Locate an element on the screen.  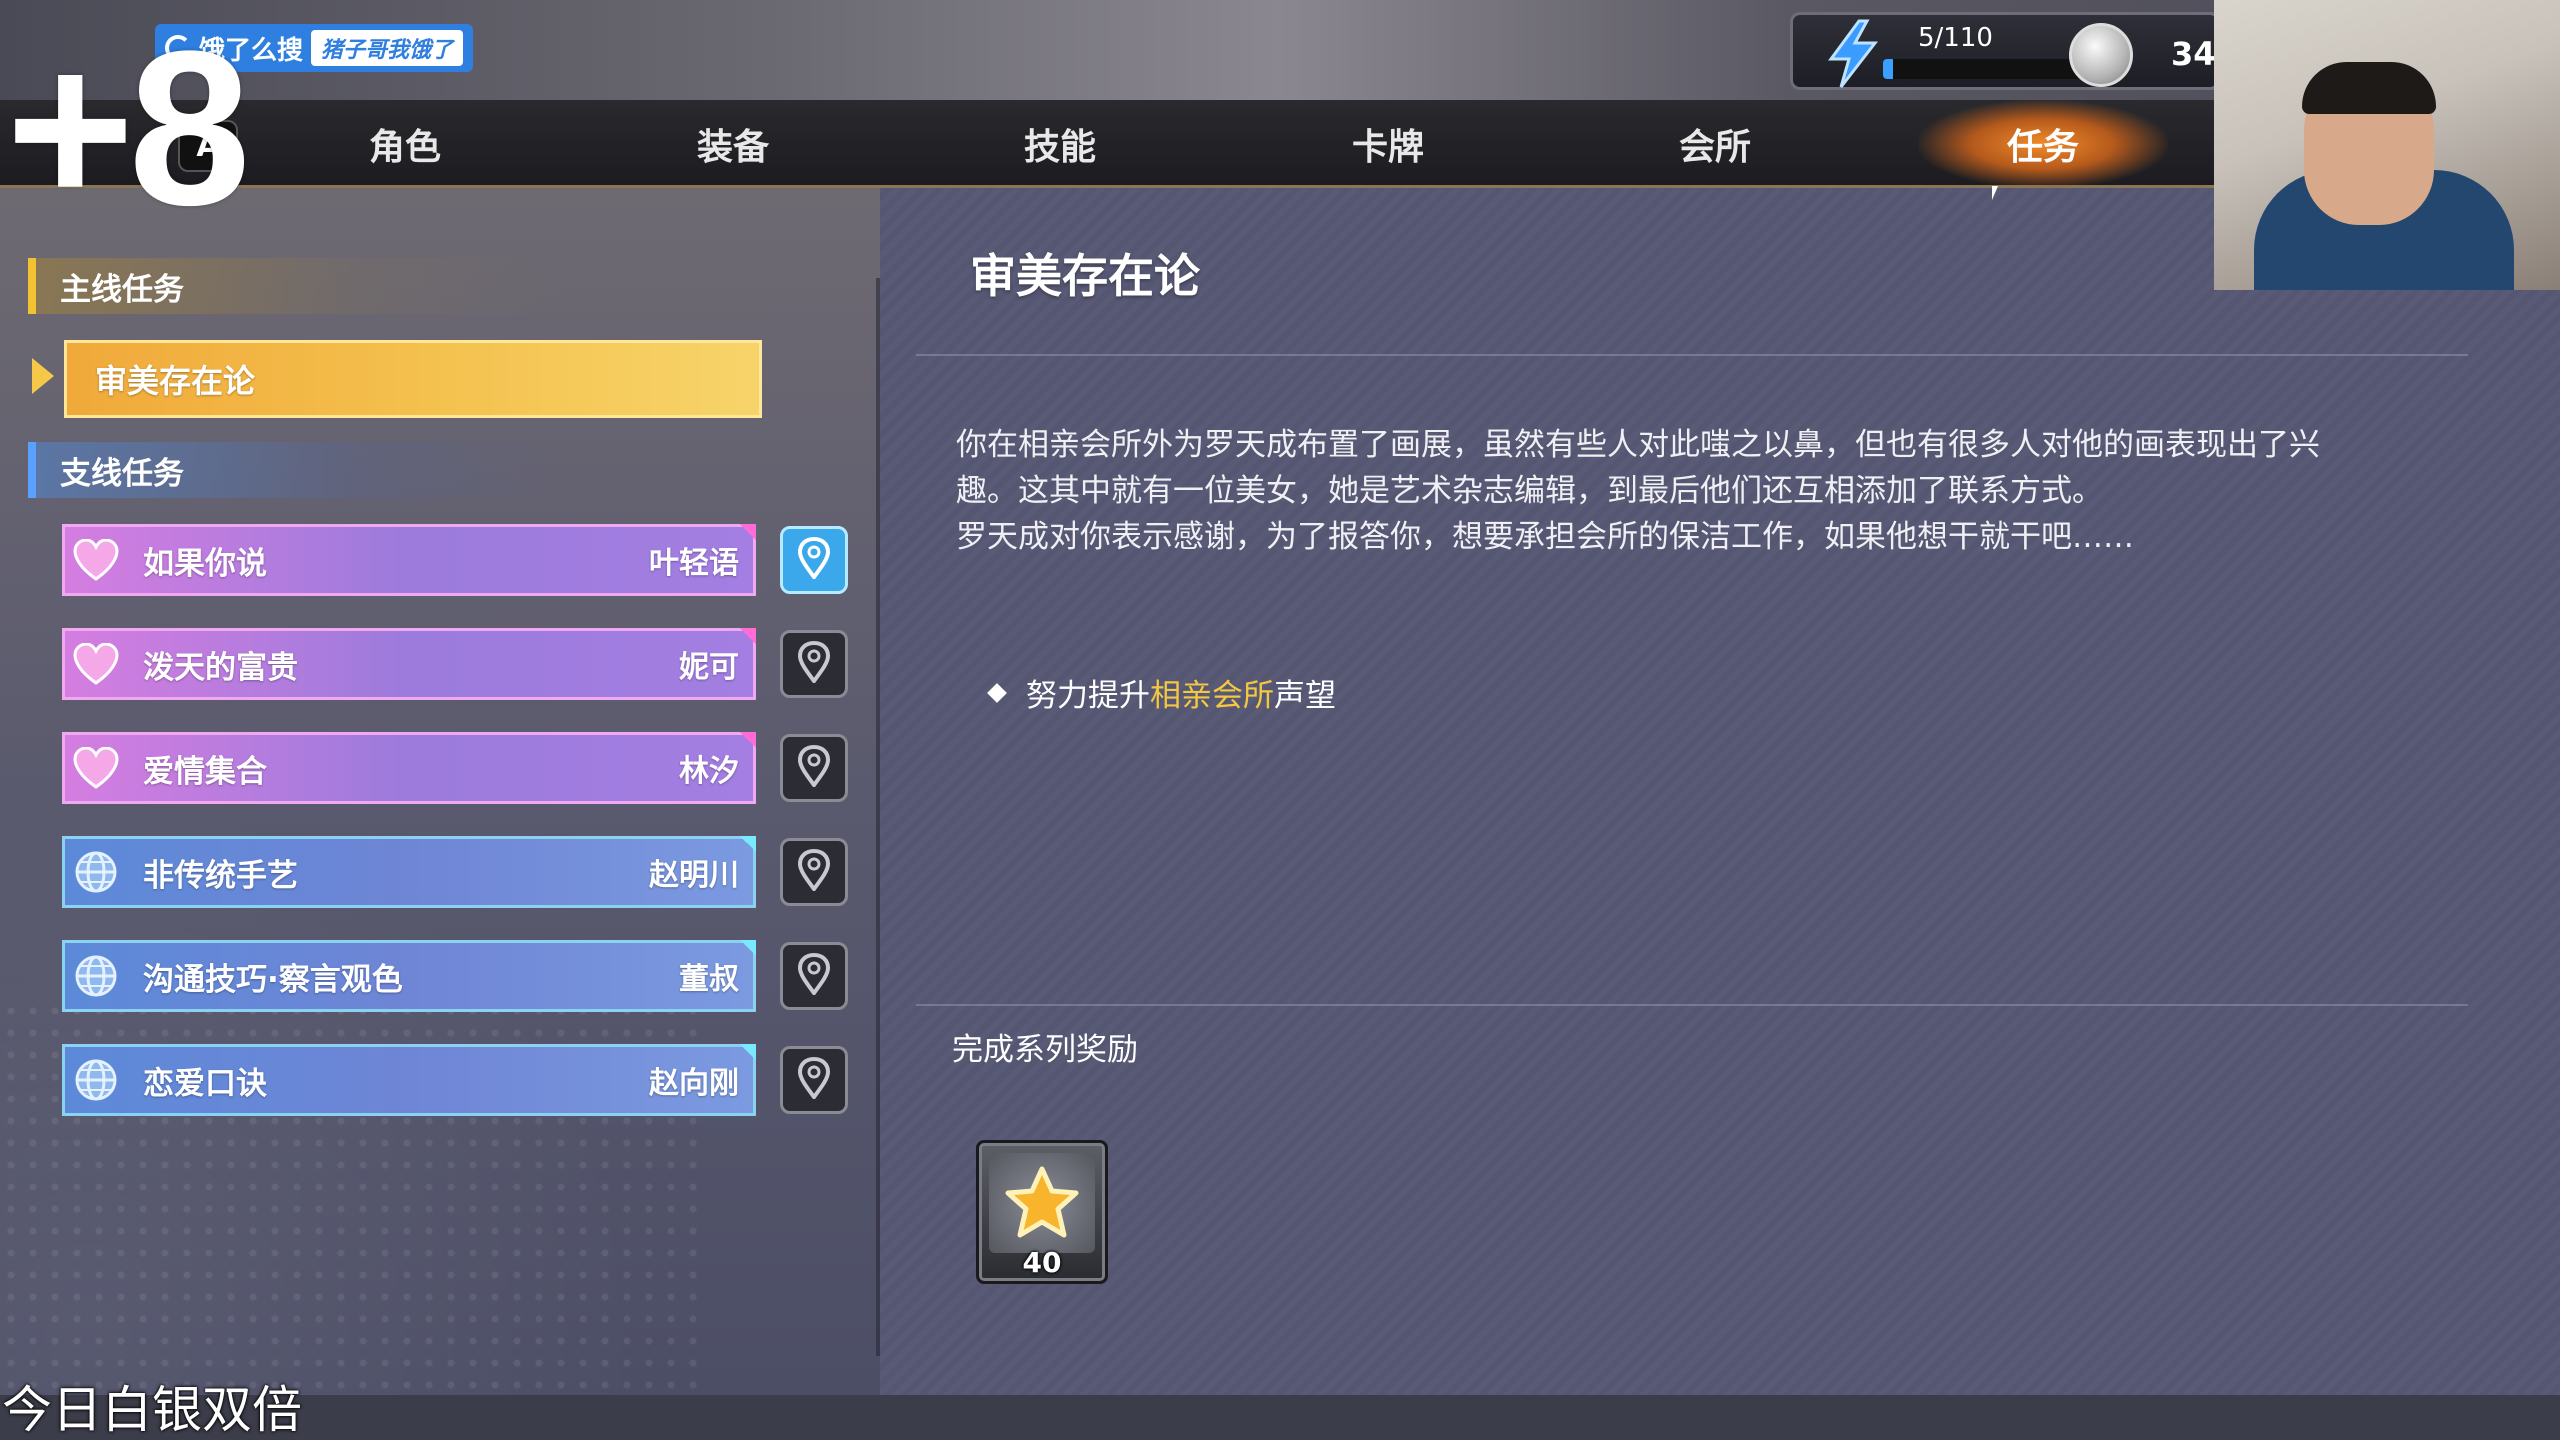
tab-club: 会所 is located at coordinates (1715, 144).